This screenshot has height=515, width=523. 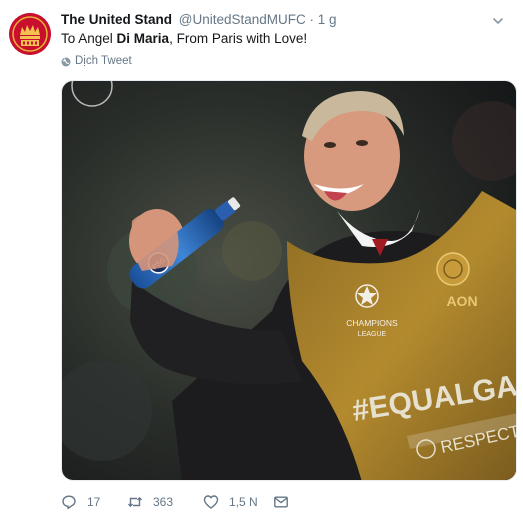 What do you see at coordinates (327, 19) in the screenshot?
I see `timestamp: 1 g` at bounding box center [327, 19].